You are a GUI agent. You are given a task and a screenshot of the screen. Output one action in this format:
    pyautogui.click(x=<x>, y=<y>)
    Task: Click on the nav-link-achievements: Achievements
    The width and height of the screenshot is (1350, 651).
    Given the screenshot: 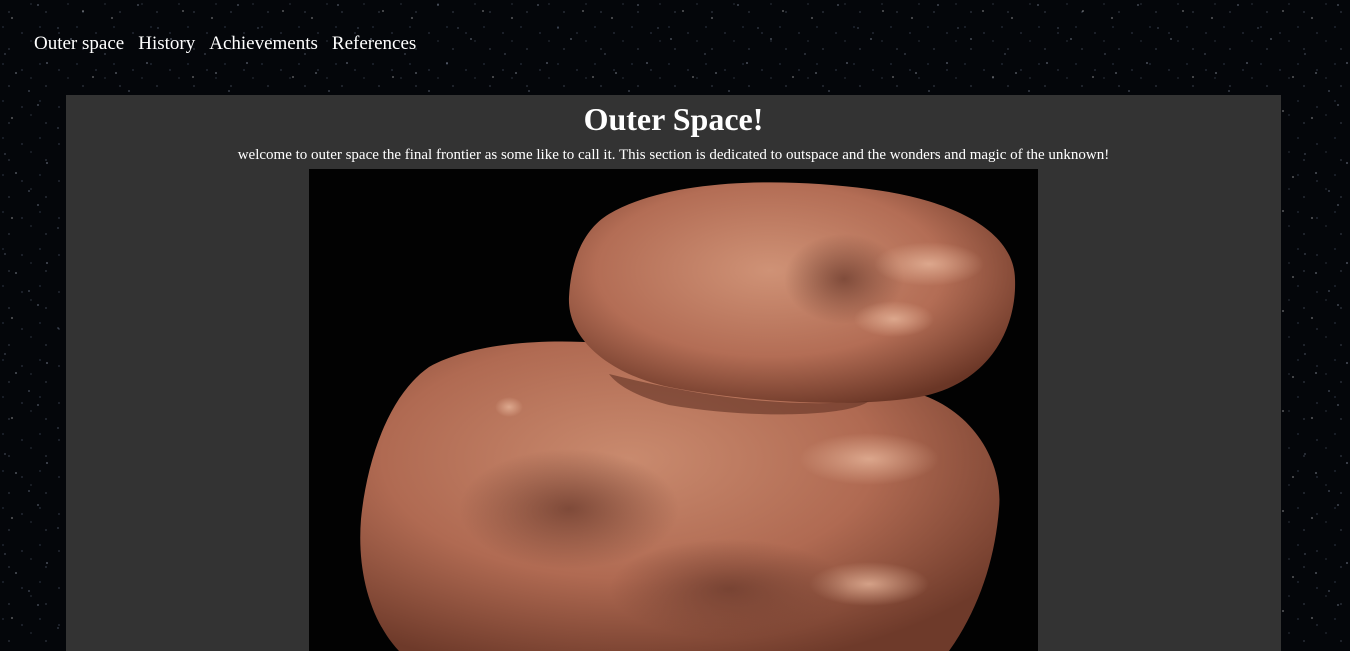 What is the action you would take?
    pyautogui.click(x=263, y=44)
    